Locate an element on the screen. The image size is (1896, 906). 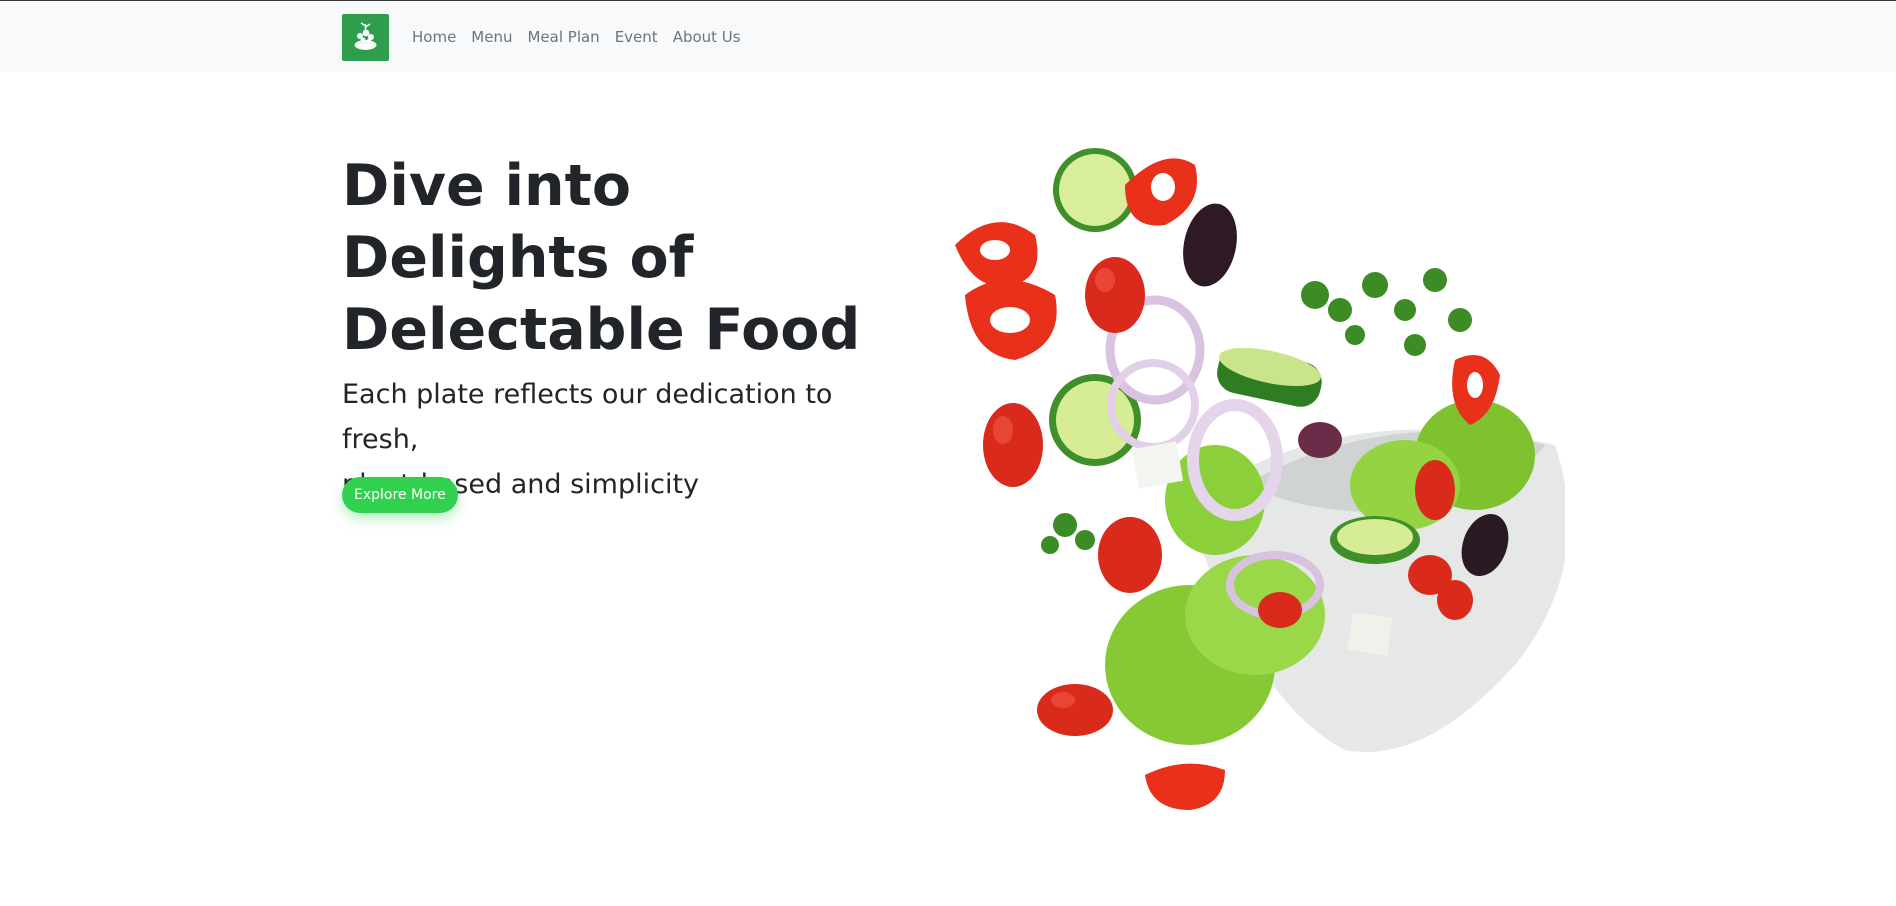
hero-title-line-2: Delights of is located at coordinates (518, 258).